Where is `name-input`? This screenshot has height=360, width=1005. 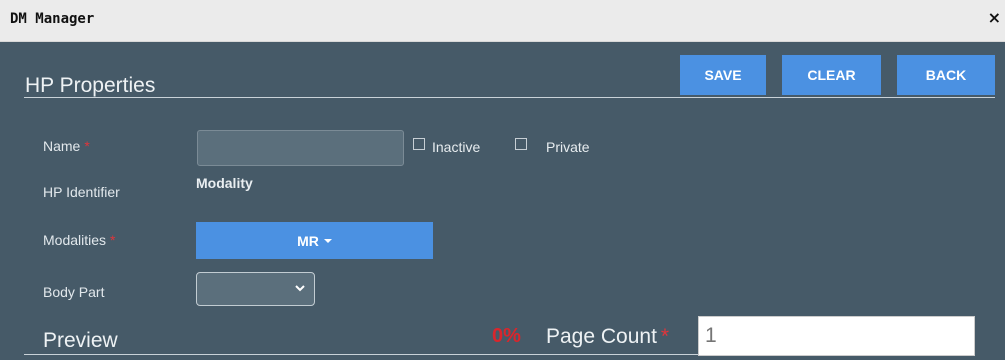 name-input is located at coordinates (300, 148).